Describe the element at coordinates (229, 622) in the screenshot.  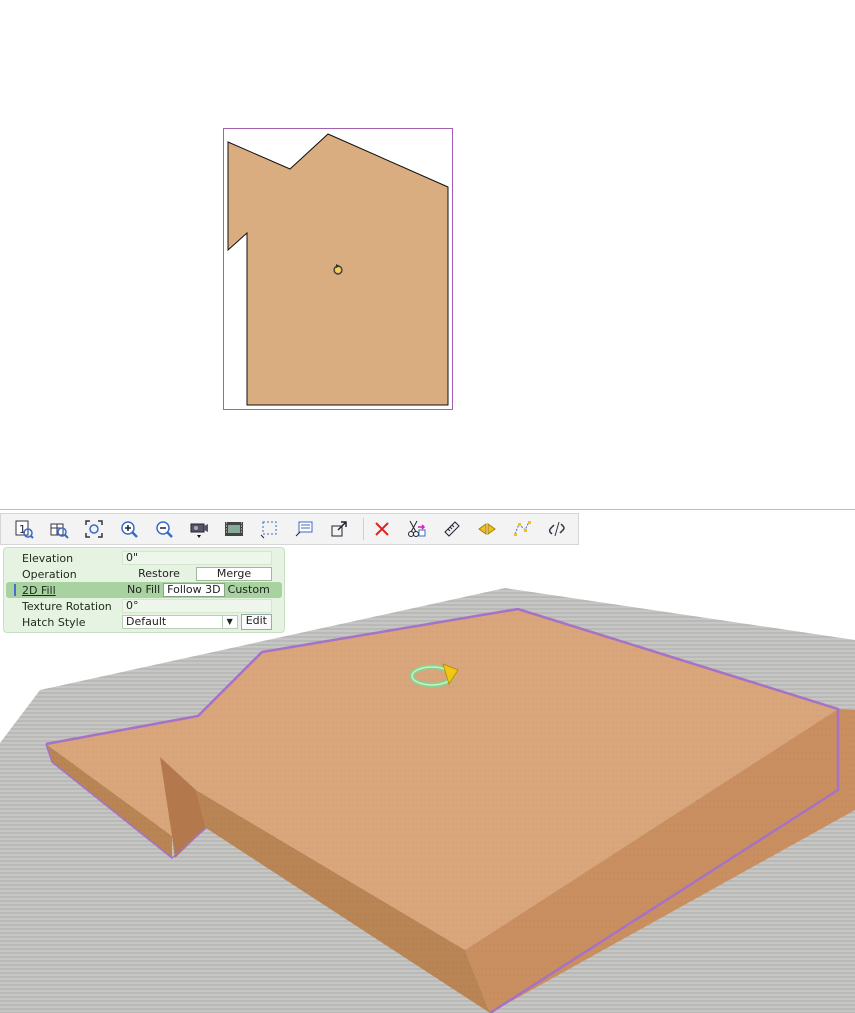
I see `chevron-down-icon: ▼` at that location.